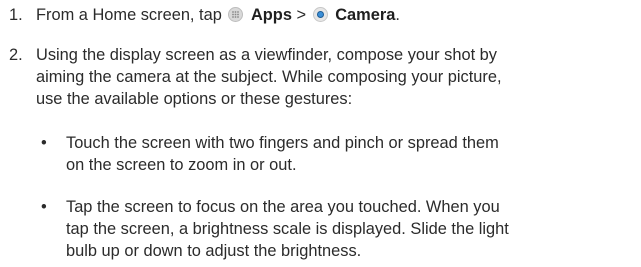  What do you see at coordinates (16, 15) in the screenshot?
I see `step-number: 1.` at bounding box center [16, 15].